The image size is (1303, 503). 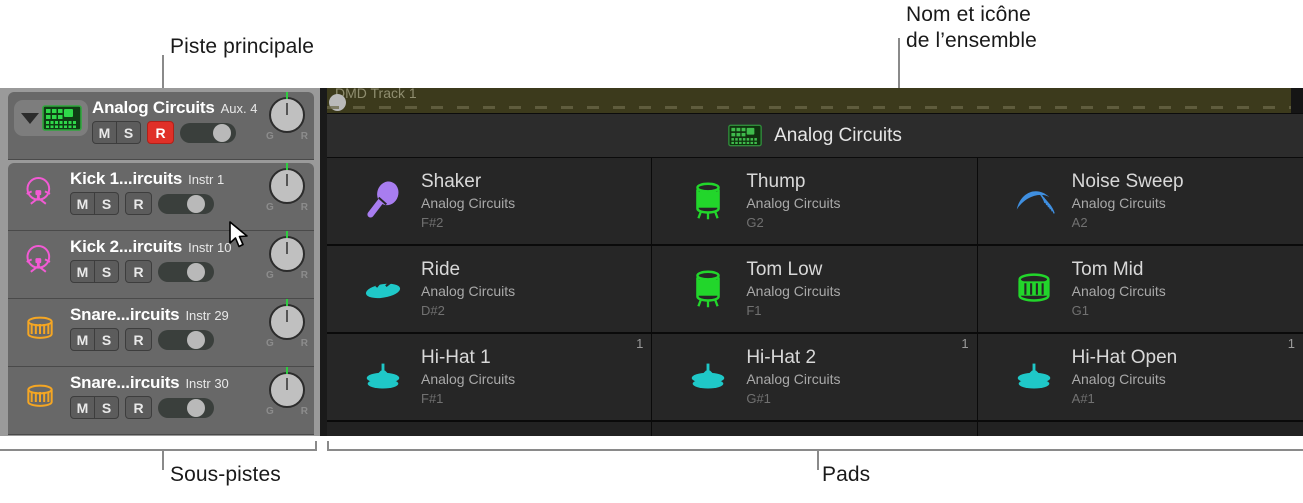 What do you see at coordinates (441, 269) in the screenshot?
I see `pad-name: Ride` at bounding box center [441, 269].